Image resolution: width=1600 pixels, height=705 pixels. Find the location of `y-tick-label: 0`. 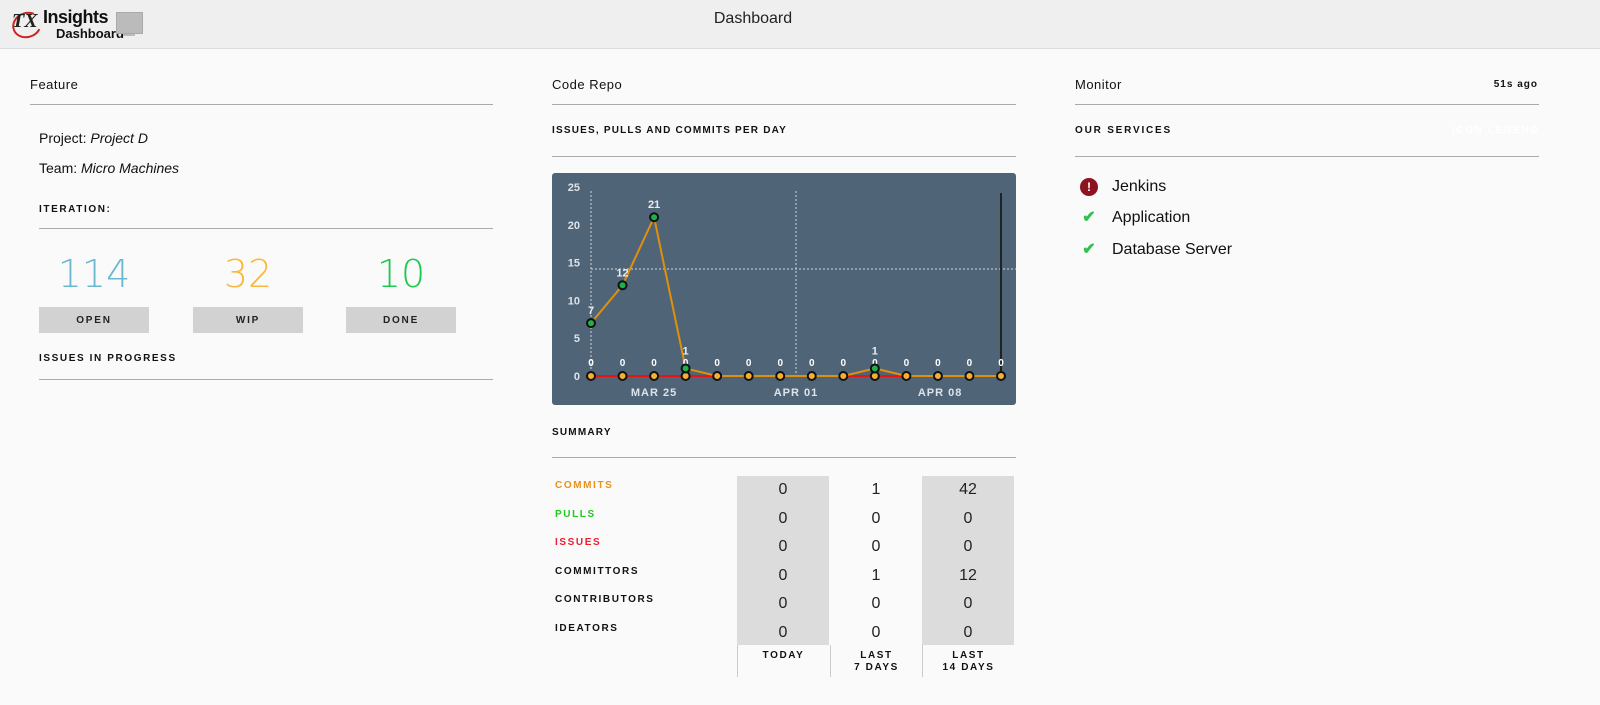

y-tick-label: 0 is located at coordinates (577, 377).